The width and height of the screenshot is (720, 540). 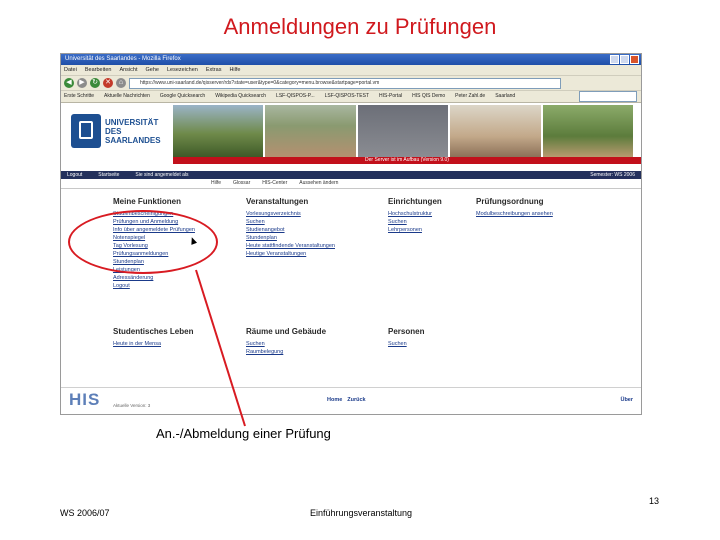 What do you see at coordinates (82, 83) in the screenshot?
I see `forward-icon: ▶` at bounding box center [82, 83].